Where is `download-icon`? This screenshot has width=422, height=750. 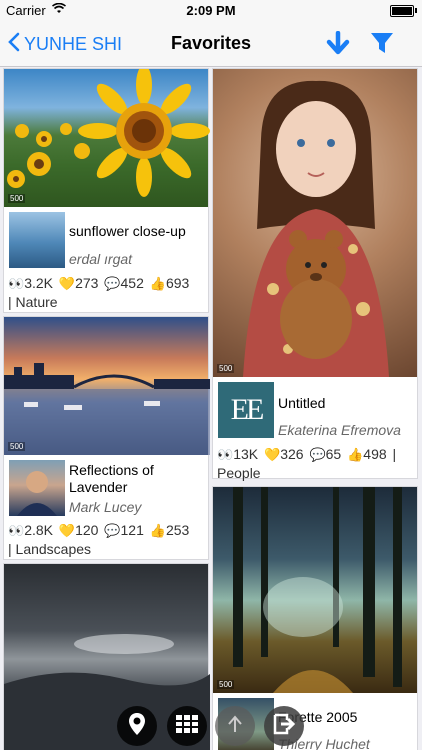 download-icon is located at coordinates (338, 43).